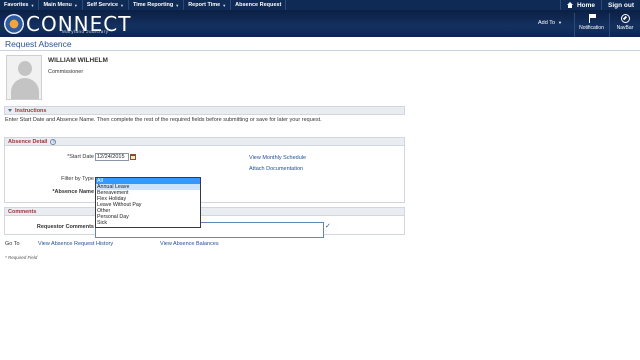 This screenshot has width=640, height=360. I want to click on sign-out-label: Sign out, so click(621, 5).